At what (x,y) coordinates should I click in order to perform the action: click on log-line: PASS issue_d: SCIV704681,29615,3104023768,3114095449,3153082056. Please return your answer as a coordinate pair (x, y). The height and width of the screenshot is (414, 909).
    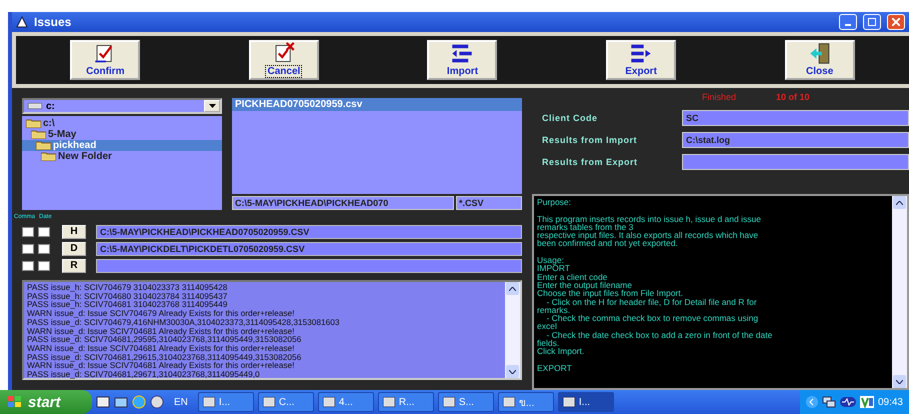
    Looking at the image, I should click on (164, 357).